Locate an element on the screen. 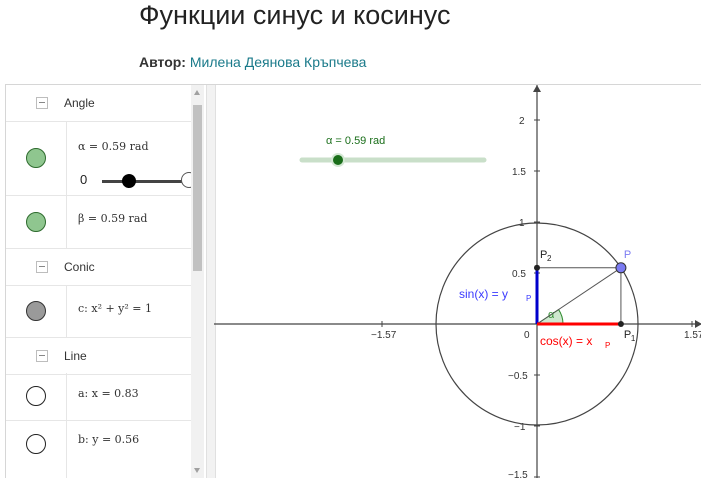 The width and height of the screenshot is (701, 478). alpha-slider-knob is located at coordinates (338, 160).